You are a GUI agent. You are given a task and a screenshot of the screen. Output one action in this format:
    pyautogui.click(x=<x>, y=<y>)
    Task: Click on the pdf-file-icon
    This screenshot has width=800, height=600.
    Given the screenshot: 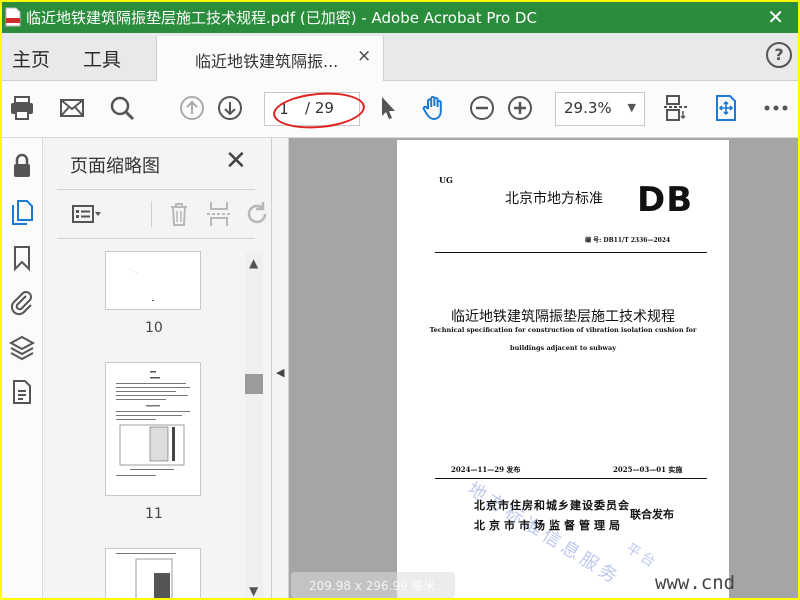 What is the action you would take?
    pyautogui.click(x=13, y=17)
    